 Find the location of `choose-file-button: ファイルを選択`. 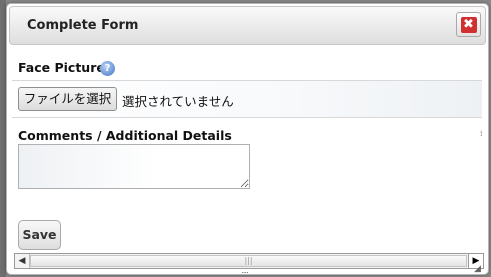

choose-file-button: ファイルを選択 is located at coordinates (67, 99).